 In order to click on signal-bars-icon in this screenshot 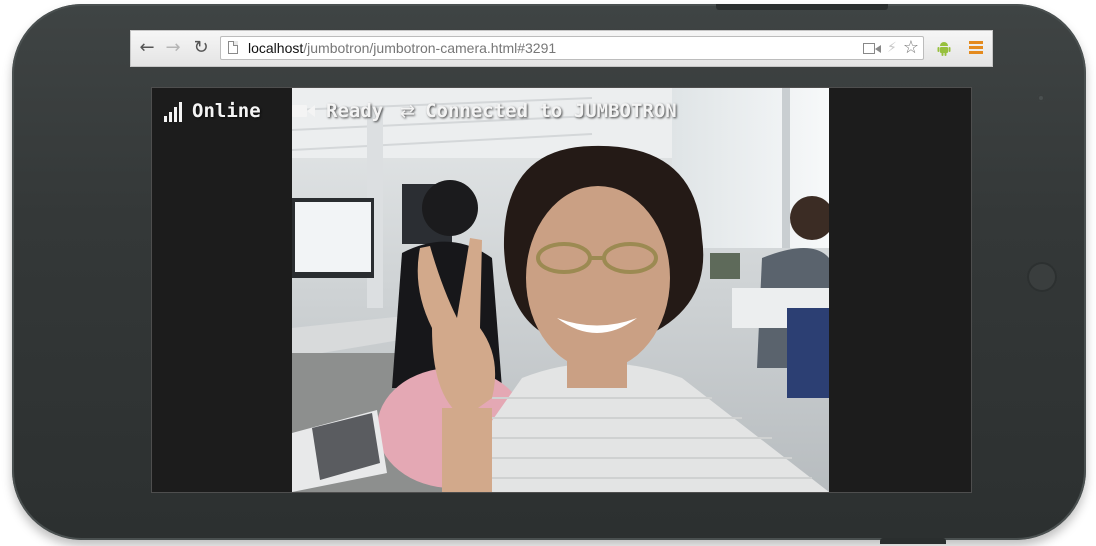, I will do `click(173, 112)`.